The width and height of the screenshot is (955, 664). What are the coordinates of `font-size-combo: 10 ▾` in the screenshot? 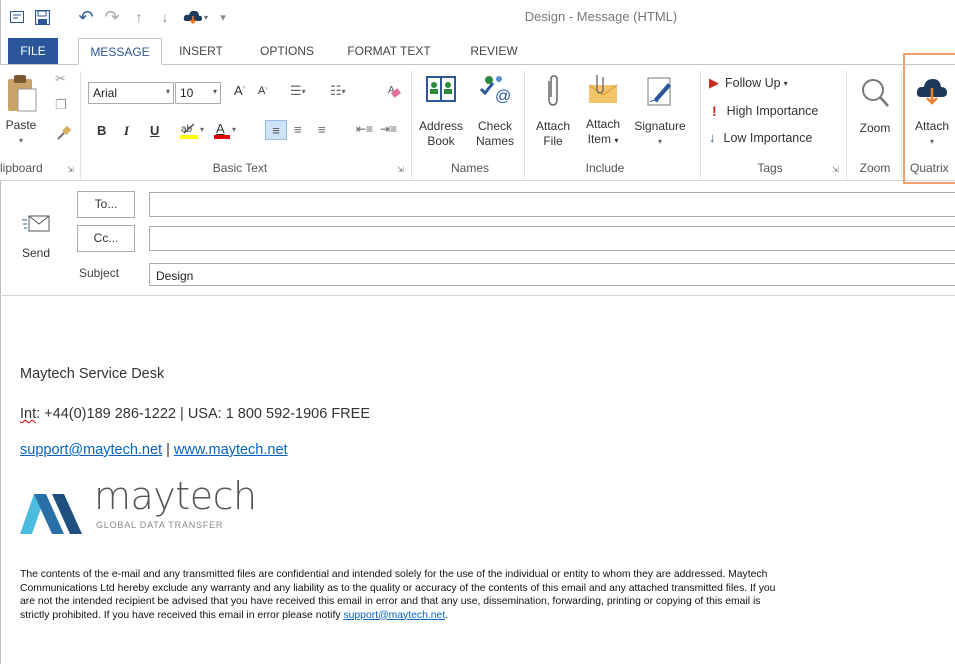 It's located at (198, 93).